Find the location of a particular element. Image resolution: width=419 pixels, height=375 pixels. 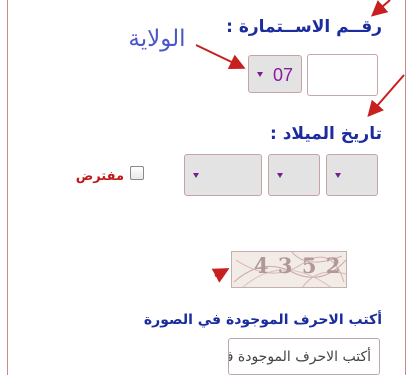

arrow-to-captcha is located at coordinates (220, 275).